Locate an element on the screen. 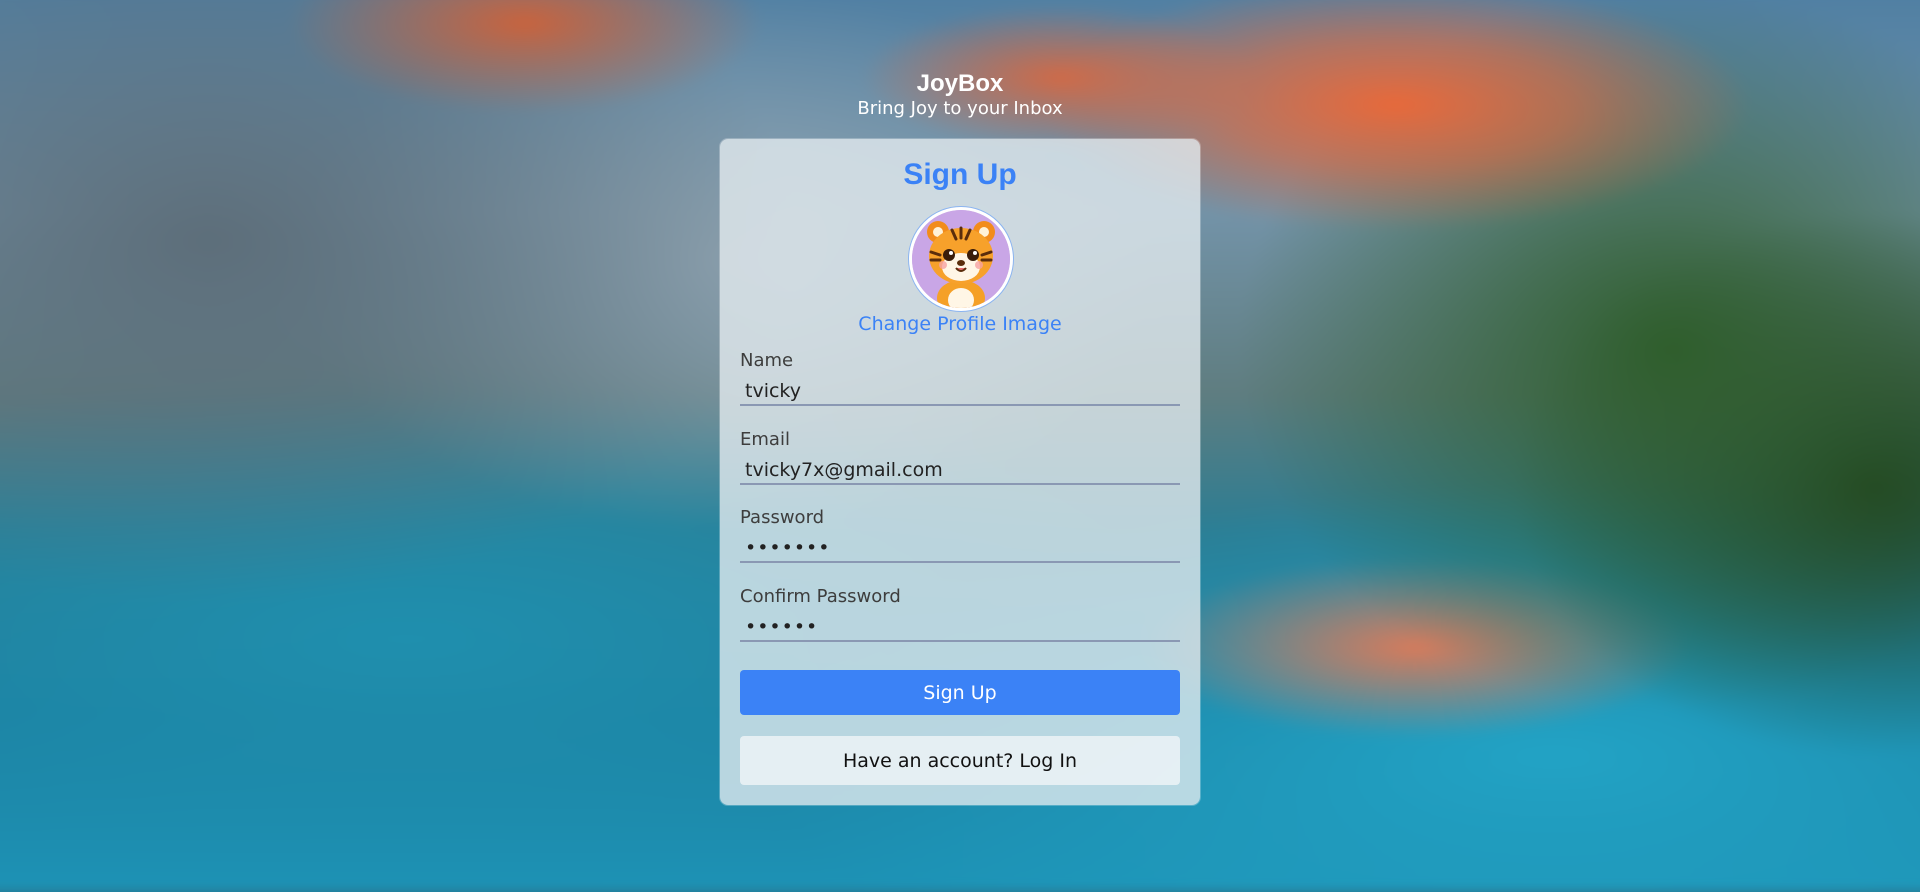  email-label: Email is located at coordinates (765, 439).